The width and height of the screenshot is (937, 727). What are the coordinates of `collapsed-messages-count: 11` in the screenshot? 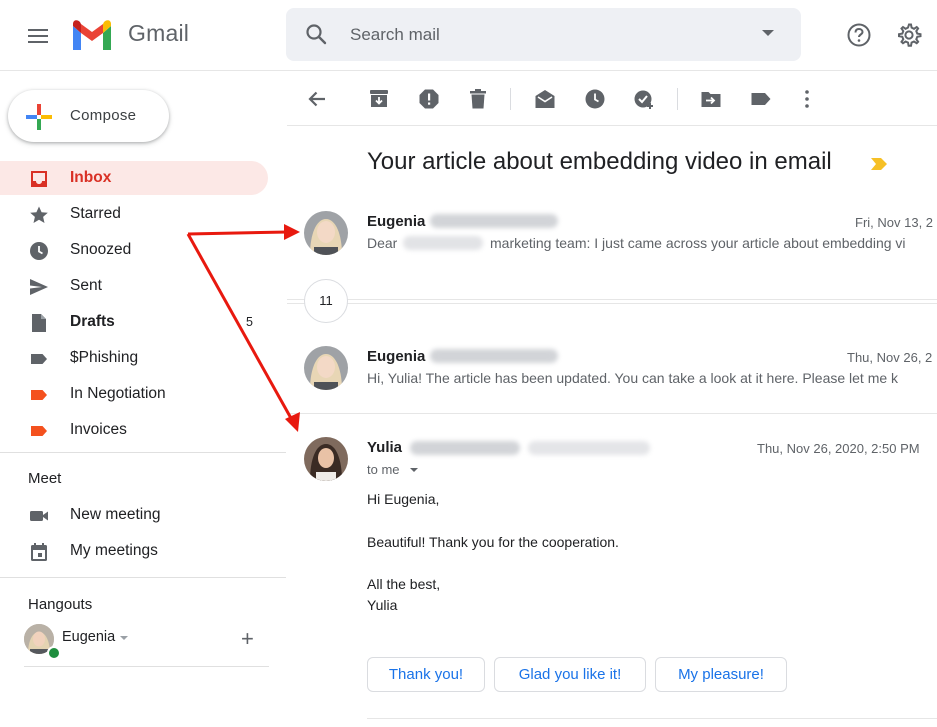 It's located at (326, 301).